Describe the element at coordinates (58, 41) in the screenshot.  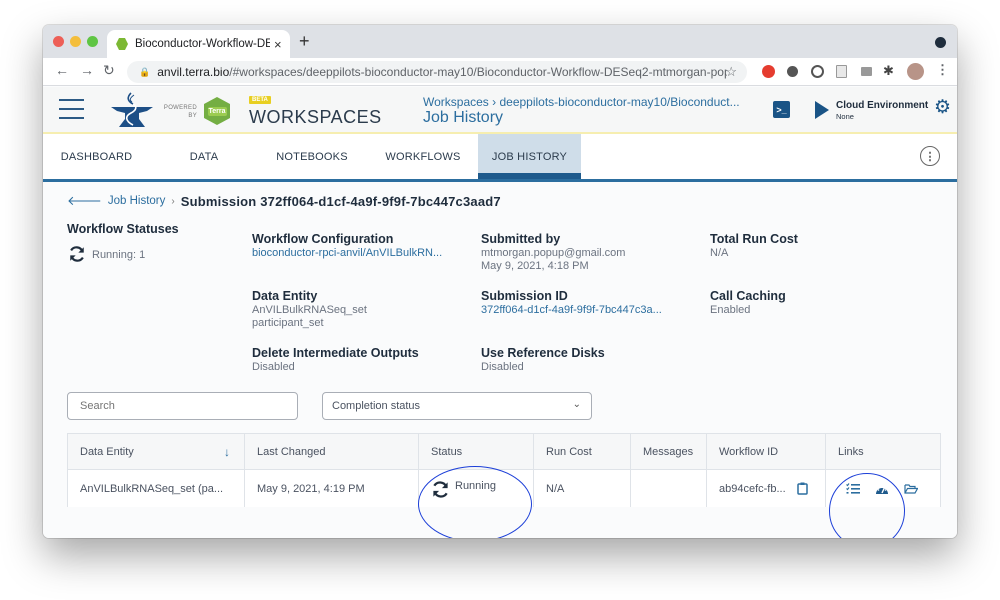
I see `close-window-button` at that location.